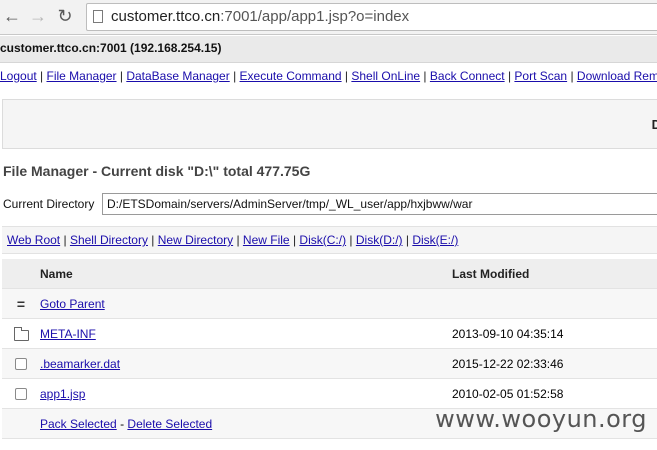  I want to click on file-modified-date: 2010-02-05 01:52:58, so click(554, 393).